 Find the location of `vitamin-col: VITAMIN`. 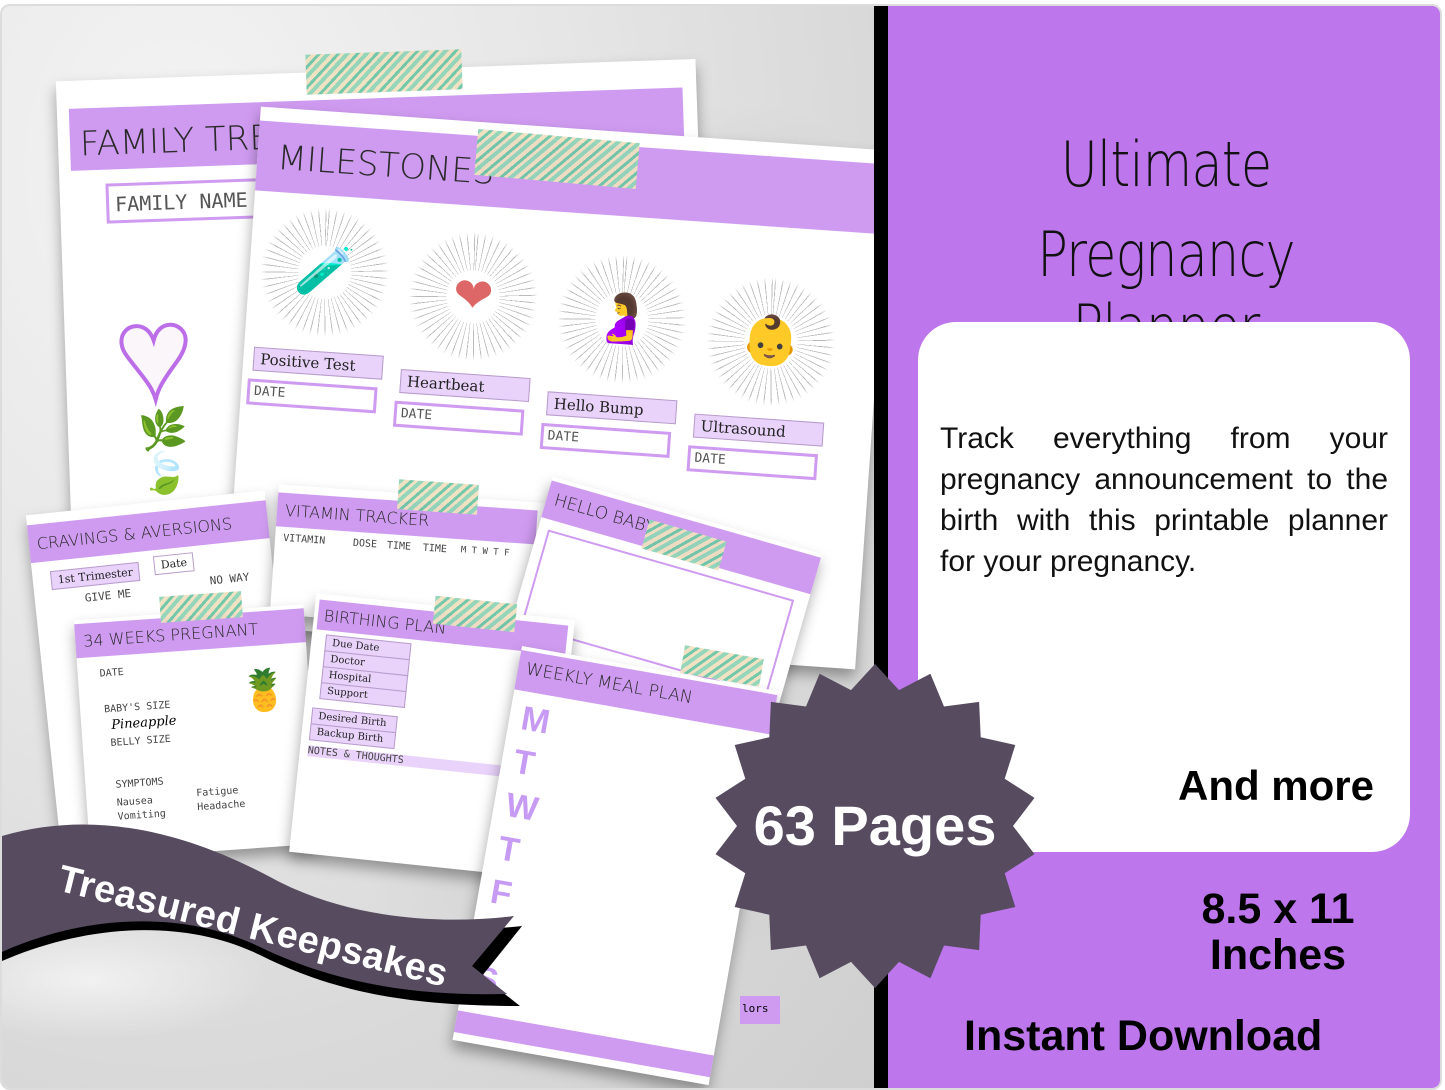

vitamin-col: VITAMIN is located at coordinates (304, 539).